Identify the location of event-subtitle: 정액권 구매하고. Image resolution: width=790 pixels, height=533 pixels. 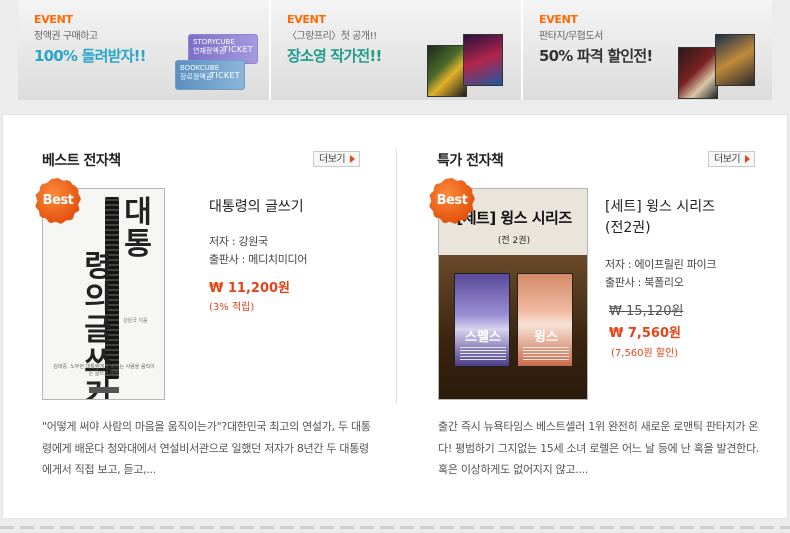
(66, 36).